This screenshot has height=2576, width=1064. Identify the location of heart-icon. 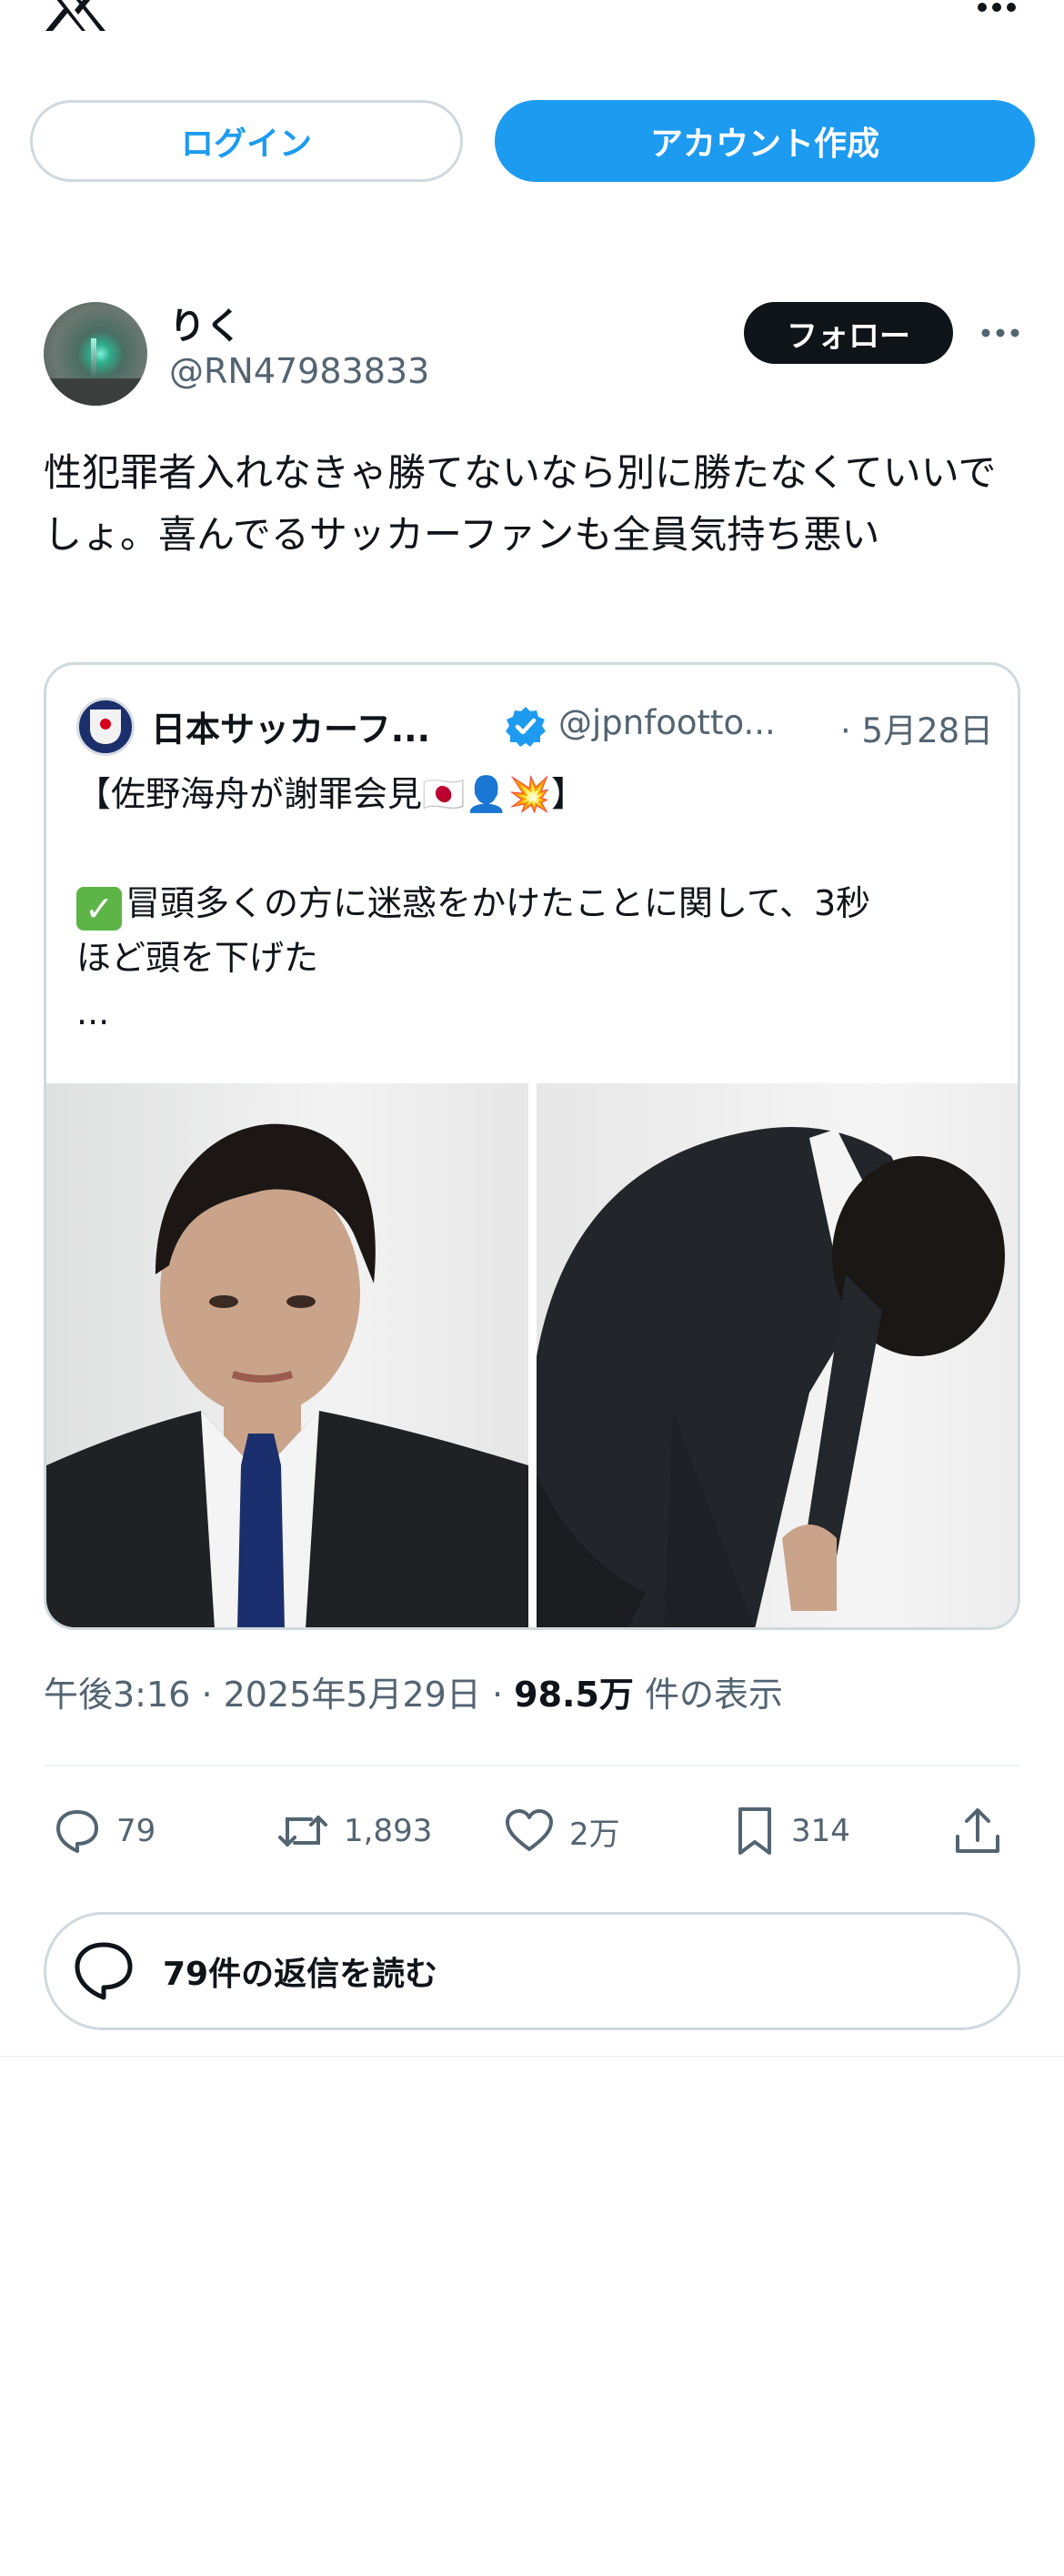
(529, 1830).